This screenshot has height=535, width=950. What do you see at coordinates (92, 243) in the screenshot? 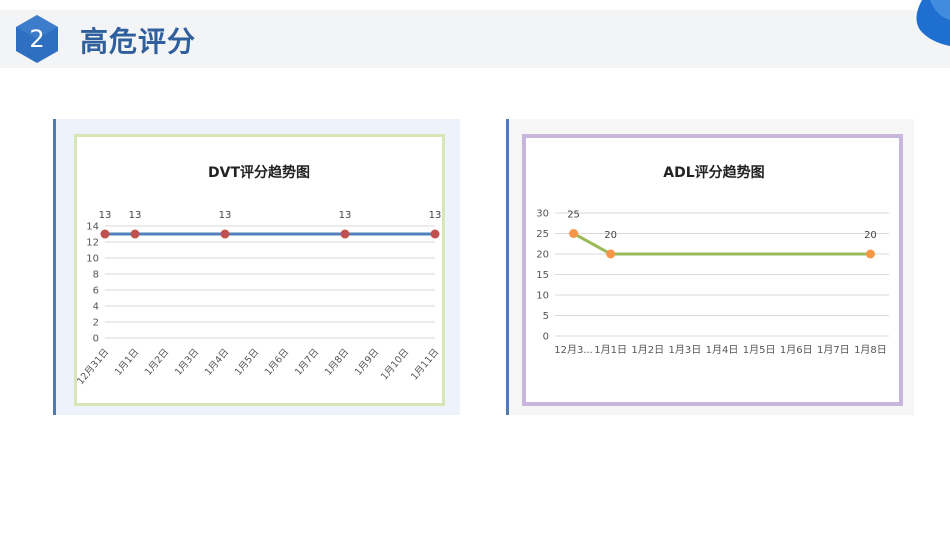
I see `y-tick-label: 12` at bounding box center [92, 243].